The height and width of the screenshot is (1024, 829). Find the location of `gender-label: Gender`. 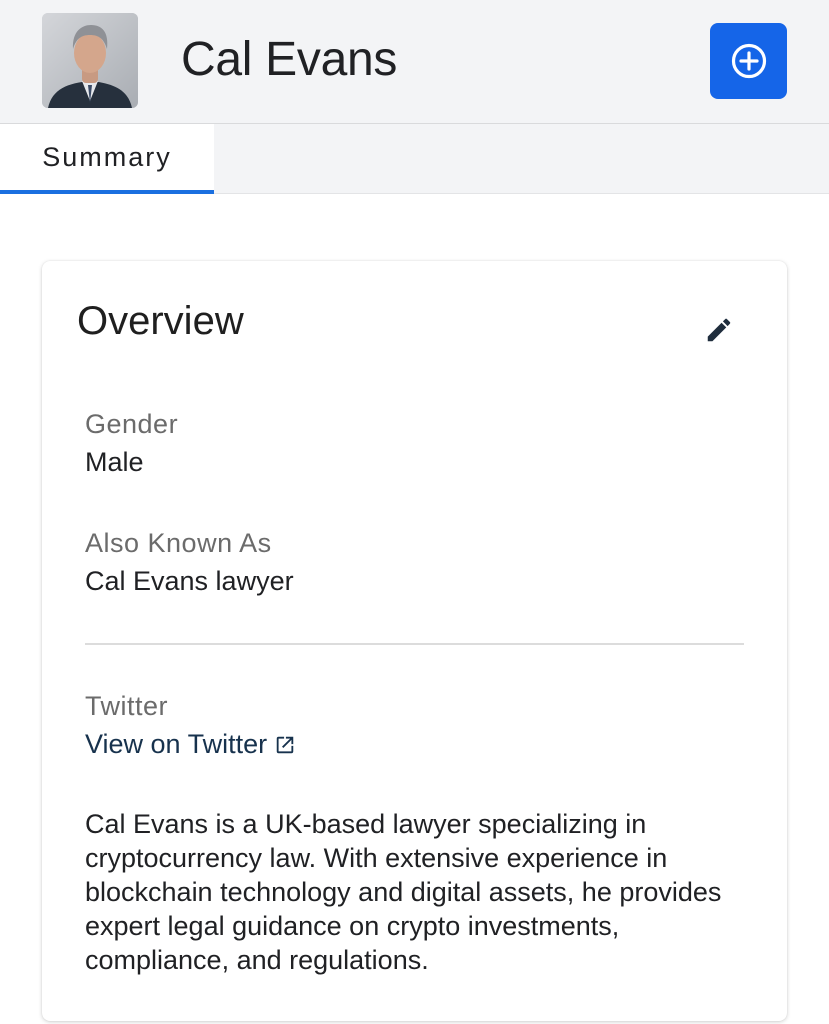

gender-label: Gender is located at coordinates (132, 424).